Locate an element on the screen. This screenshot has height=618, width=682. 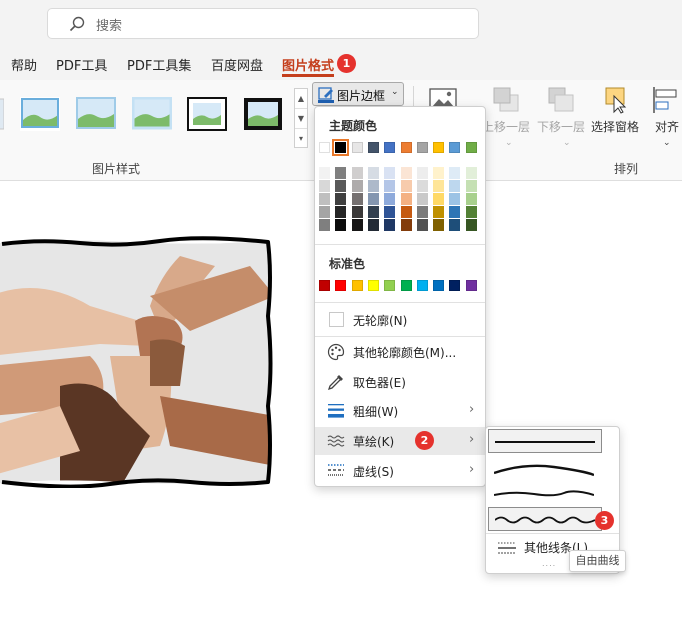
tab-picture-format: 图片格式 is located at coordinates (308, 64).